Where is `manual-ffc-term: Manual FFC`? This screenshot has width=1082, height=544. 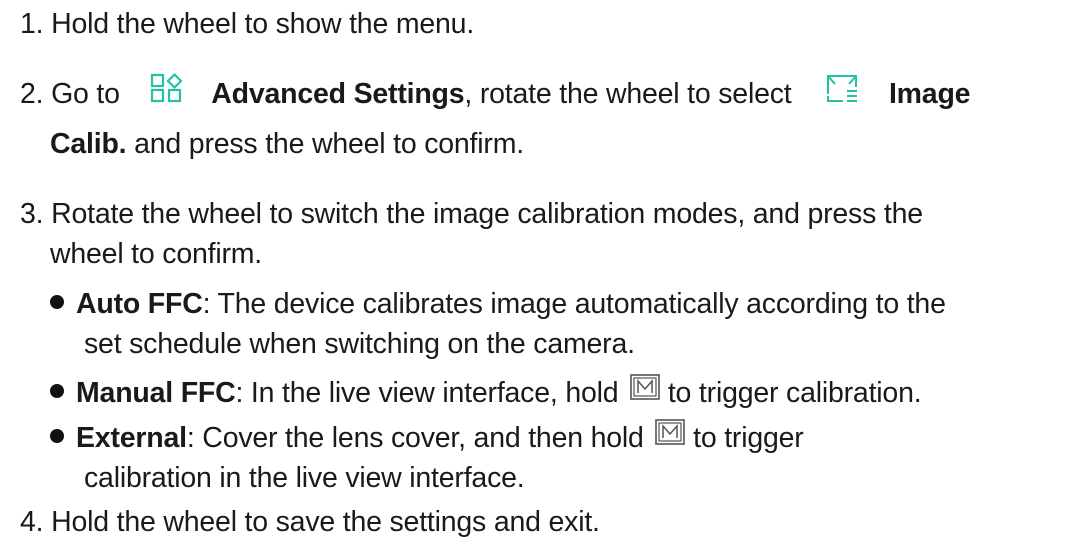 manual-ffc-term: Manual FFC is located at coordinates (156, 393).